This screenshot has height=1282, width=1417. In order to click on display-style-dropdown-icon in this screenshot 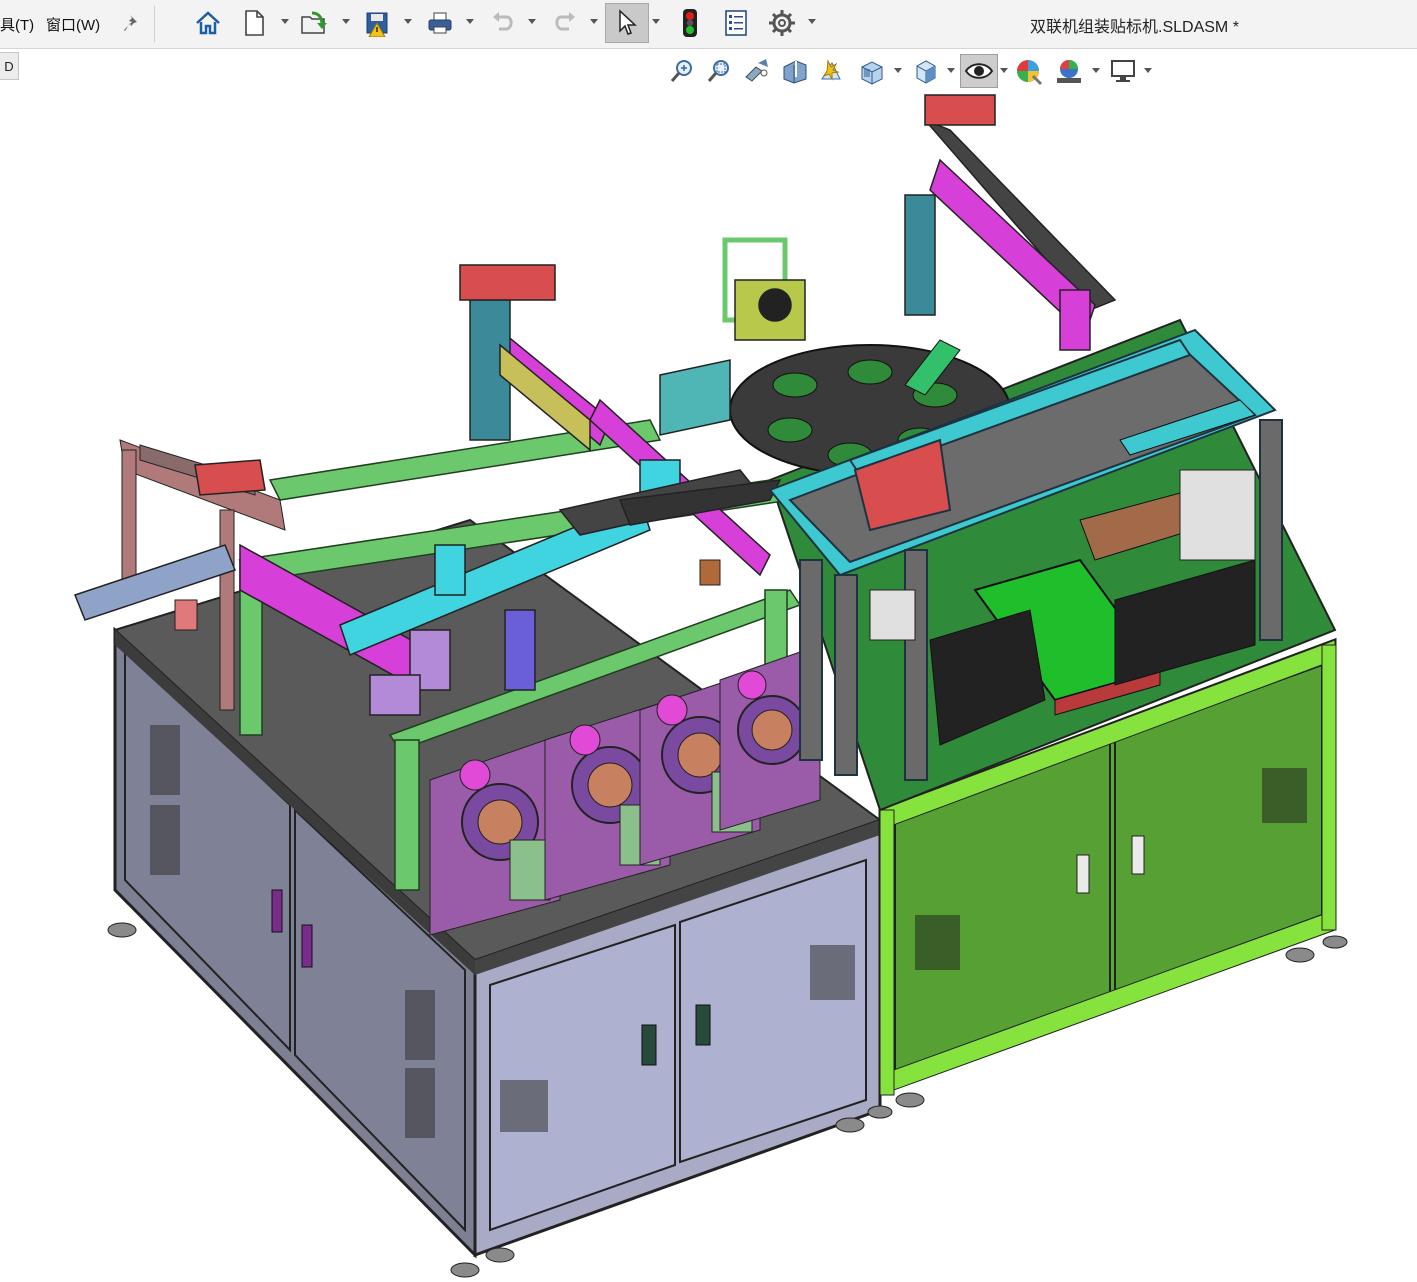, I will do `click(951, 70)`.